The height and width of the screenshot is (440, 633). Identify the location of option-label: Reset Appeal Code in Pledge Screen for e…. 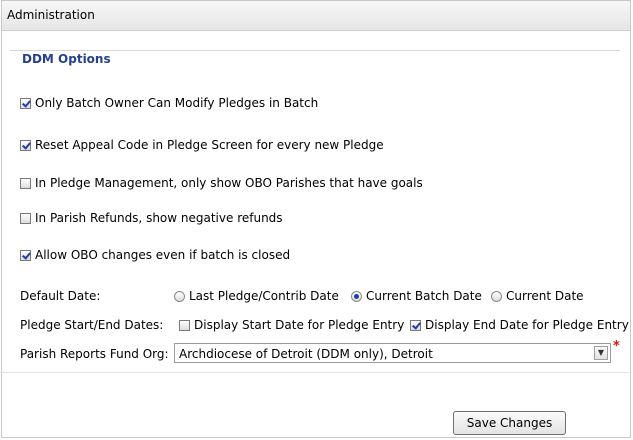
(209, 145).